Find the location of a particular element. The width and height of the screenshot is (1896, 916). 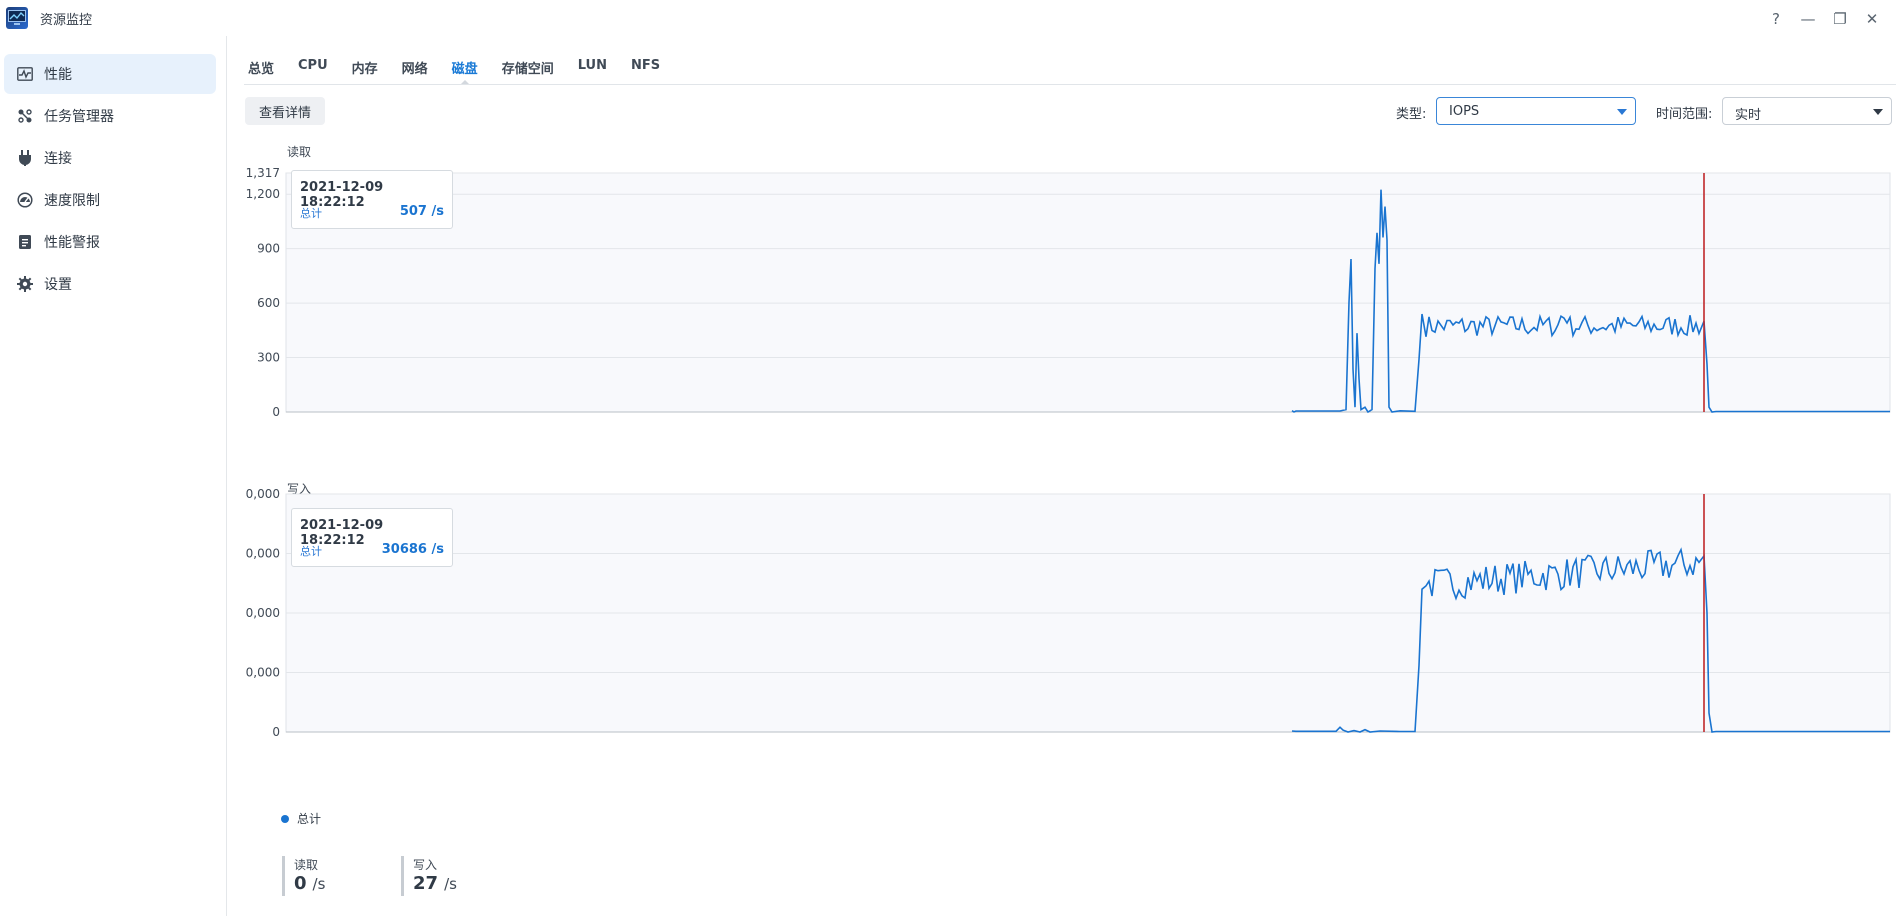

tab-nfs: NFS is located at coordinates (645, 67).